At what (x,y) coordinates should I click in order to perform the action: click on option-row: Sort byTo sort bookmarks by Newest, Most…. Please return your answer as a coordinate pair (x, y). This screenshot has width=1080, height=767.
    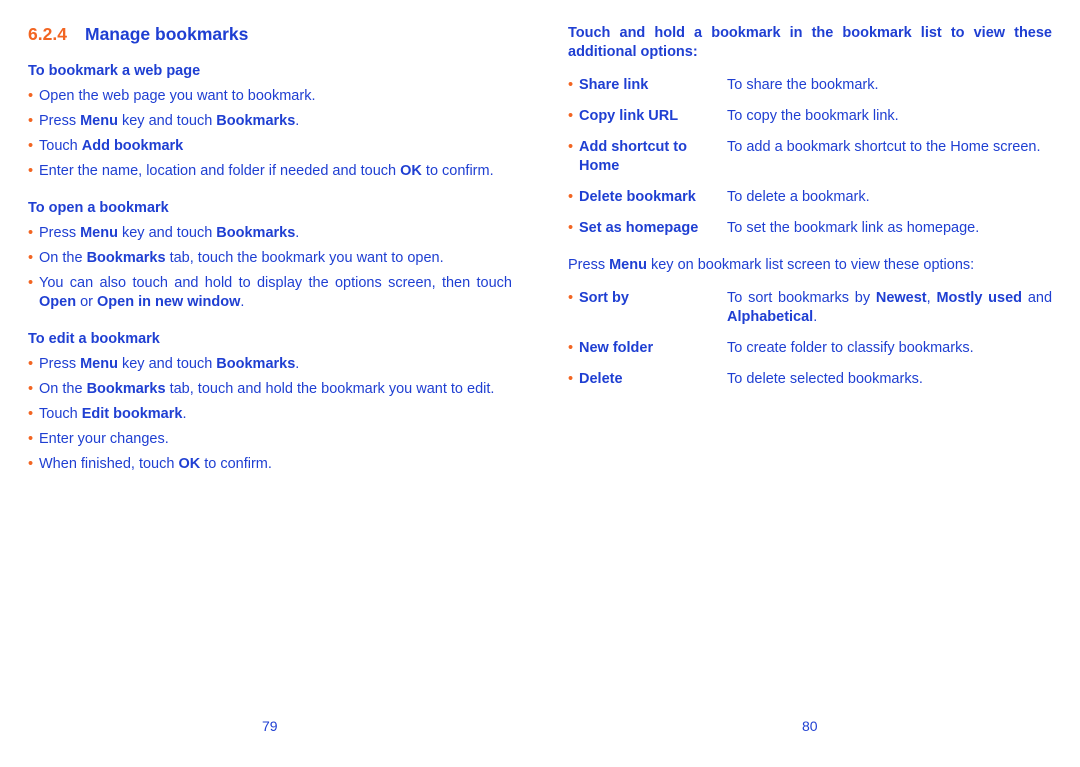
    Looking at the image, I should click on (810, 308).